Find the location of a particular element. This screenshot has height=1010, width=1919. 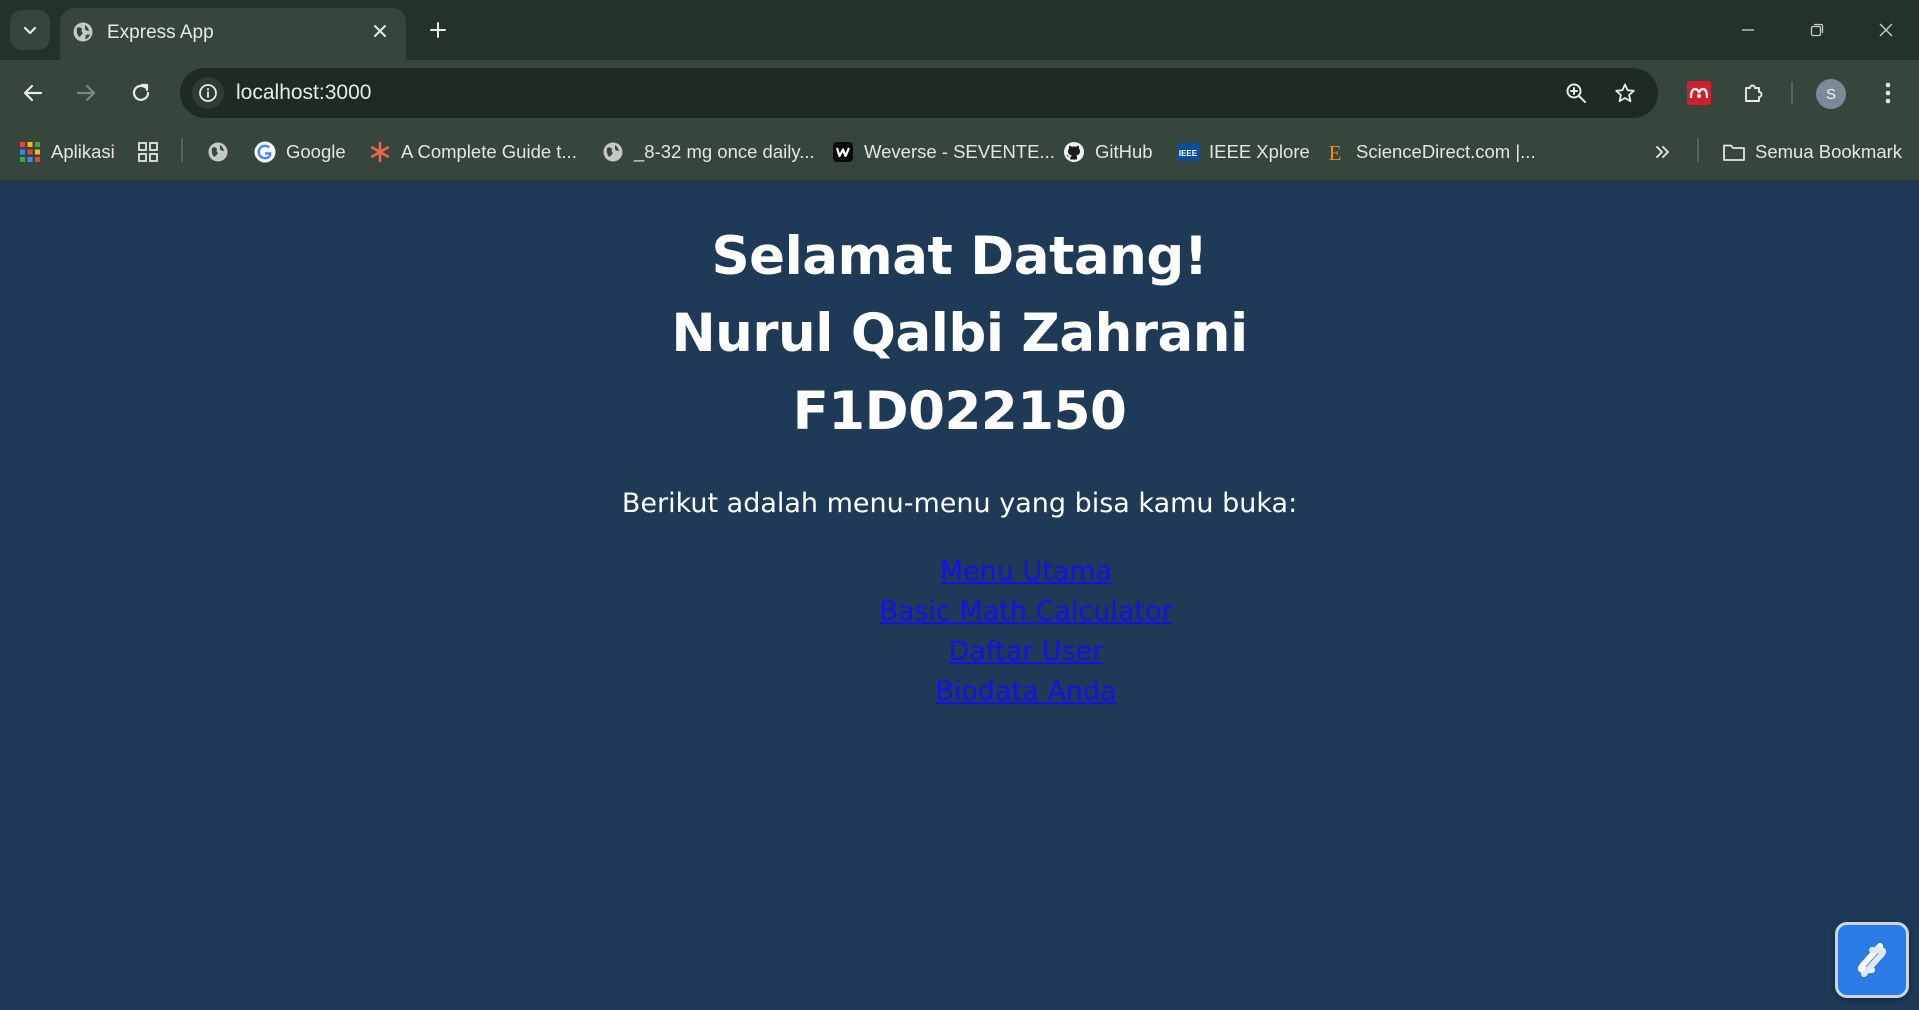

bookmark-google: Google is located at coordinates (299, 152).